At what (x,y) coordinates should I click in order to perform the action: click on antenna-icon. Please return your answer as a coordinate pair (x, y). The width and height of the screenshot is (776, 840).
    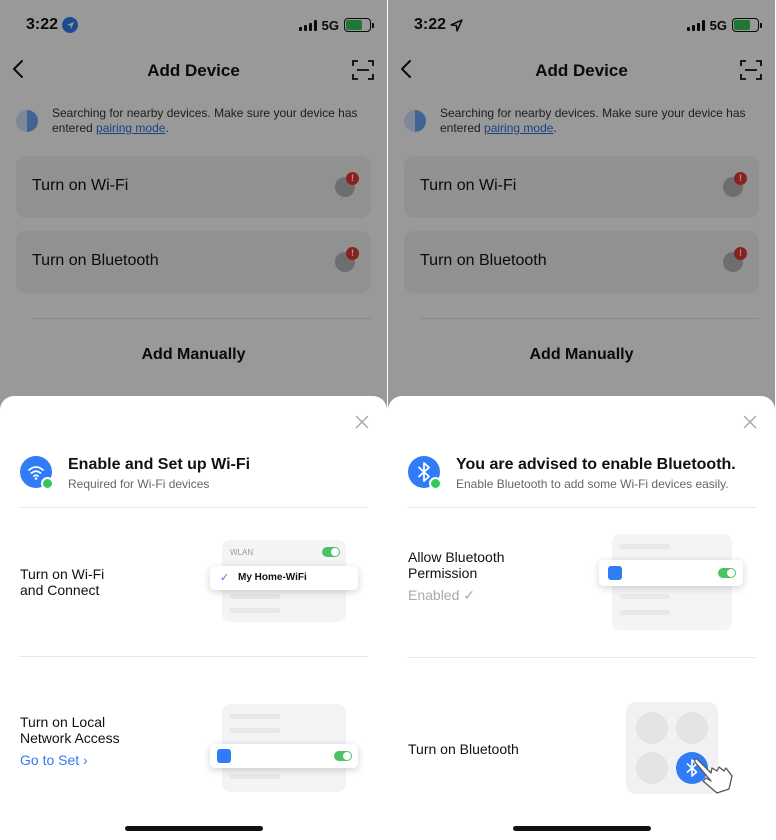
    Looking at the image, I should click on (692, 728).